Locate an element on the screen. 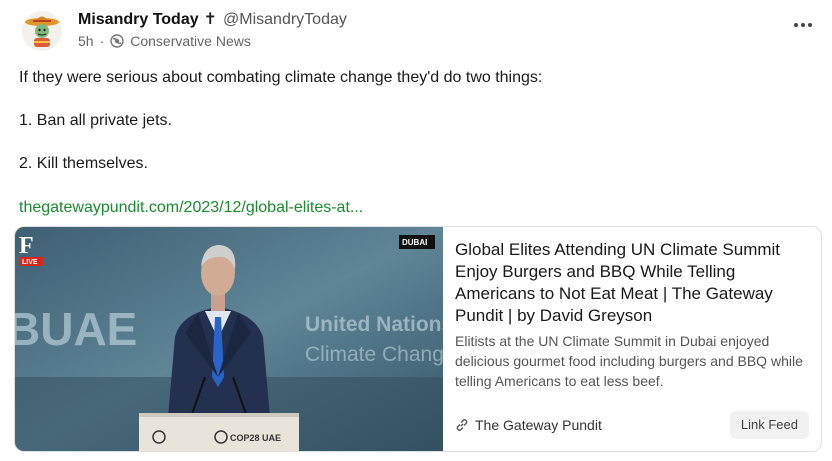  card-source-label: The Gateway Pundit is located at coordinates (538, 425).